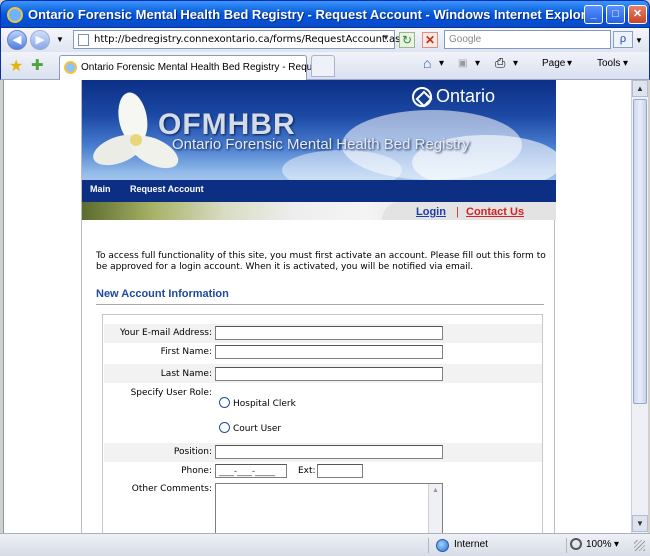 The height and width of the screenshot is (556, 650). I want to click on phone-field: ___-___-____, so click(251, 471).